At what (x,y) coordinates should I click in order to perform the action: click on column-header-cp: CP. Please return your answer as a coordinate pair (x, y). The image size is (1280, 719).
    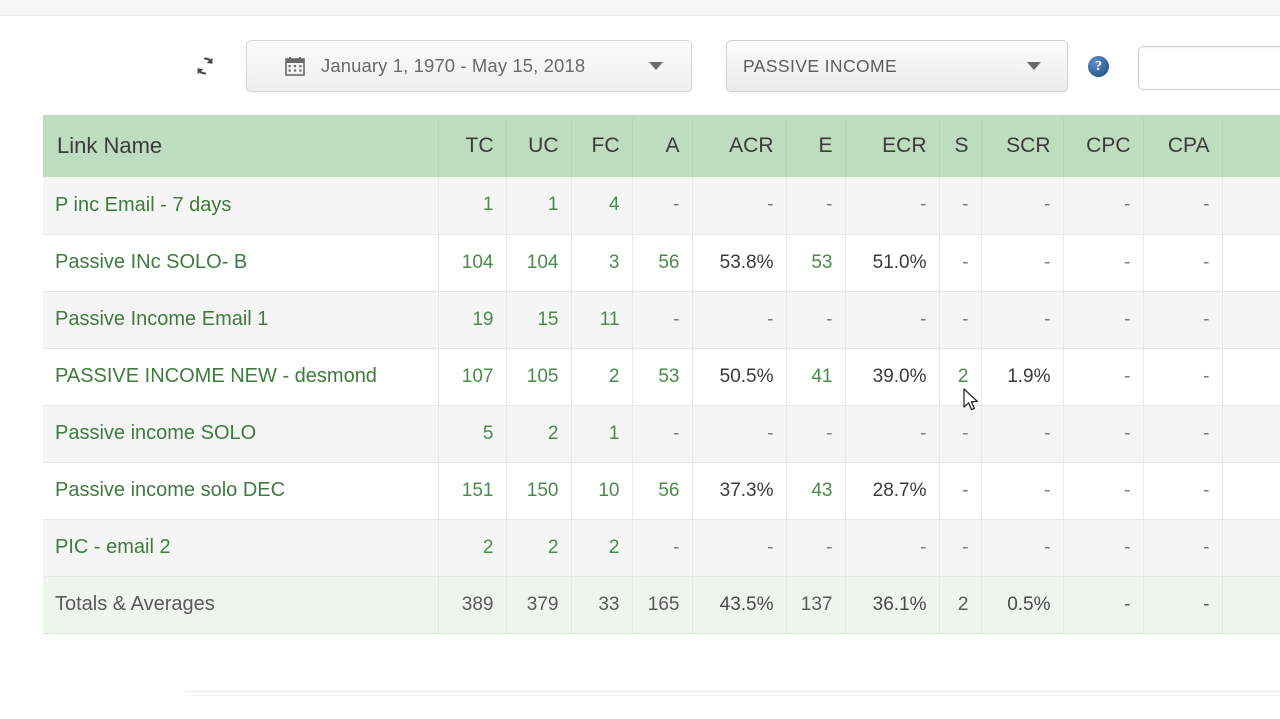
    Looking at the image, I should click on (1251, 146).